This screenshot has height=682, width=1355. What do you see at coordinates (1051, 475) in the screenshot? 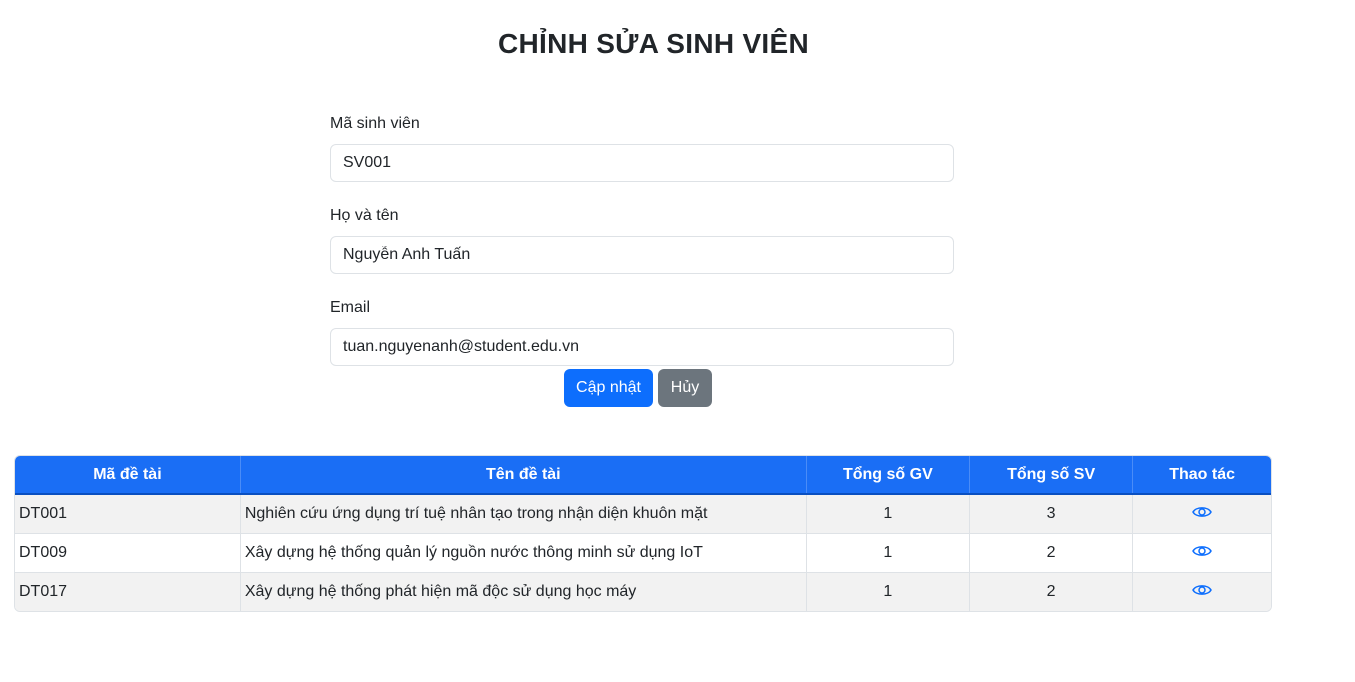
I see `header-total-students: Tổng số SV` at bounding box center [1051, 475].